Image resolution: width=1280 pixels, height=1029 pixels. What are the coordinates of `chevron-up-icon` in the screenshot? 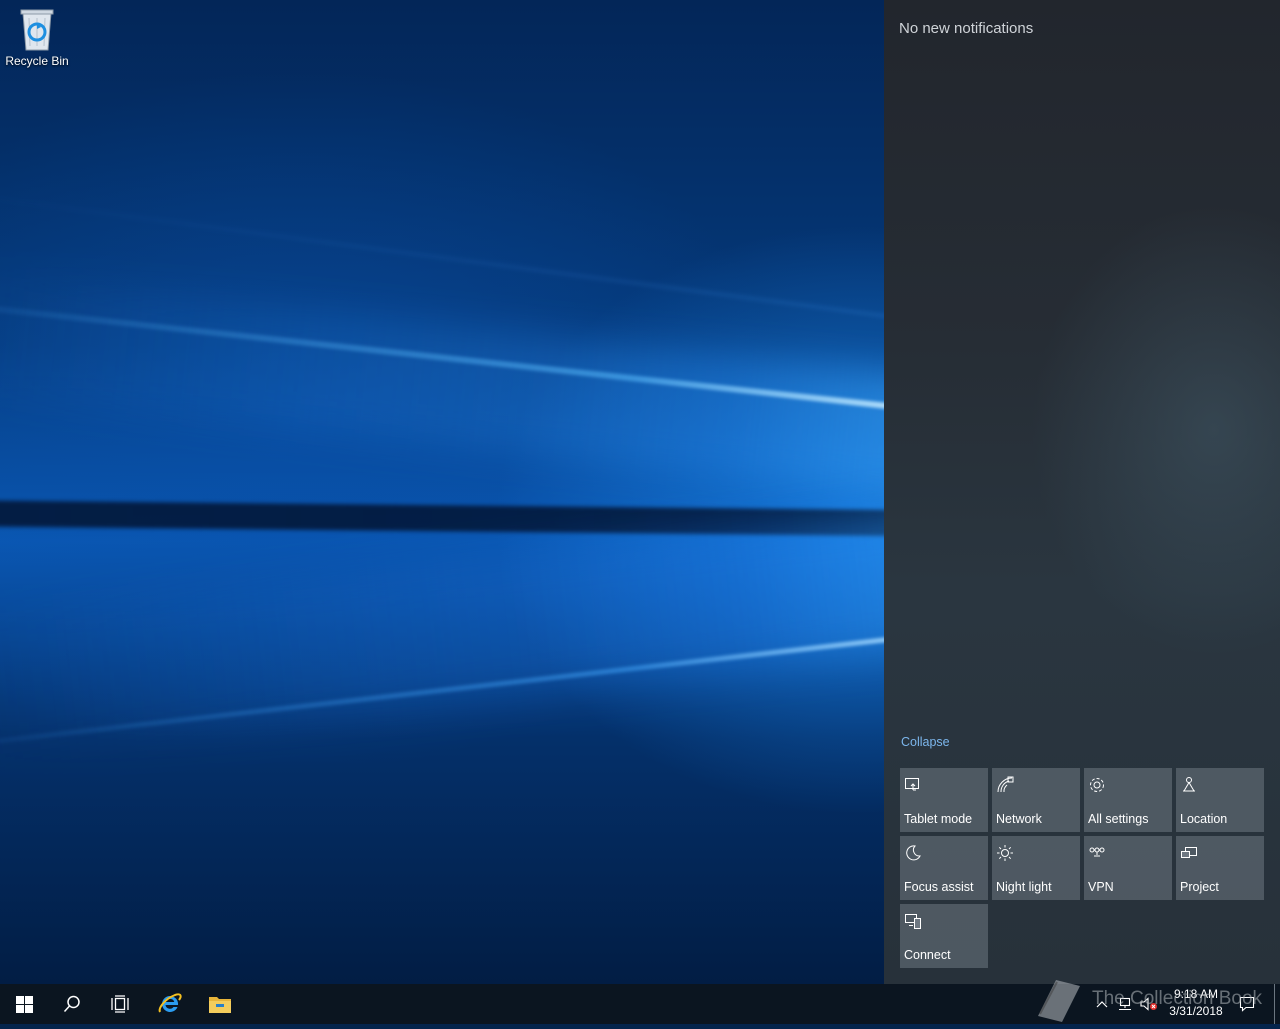 It's located at (1102, 1004).